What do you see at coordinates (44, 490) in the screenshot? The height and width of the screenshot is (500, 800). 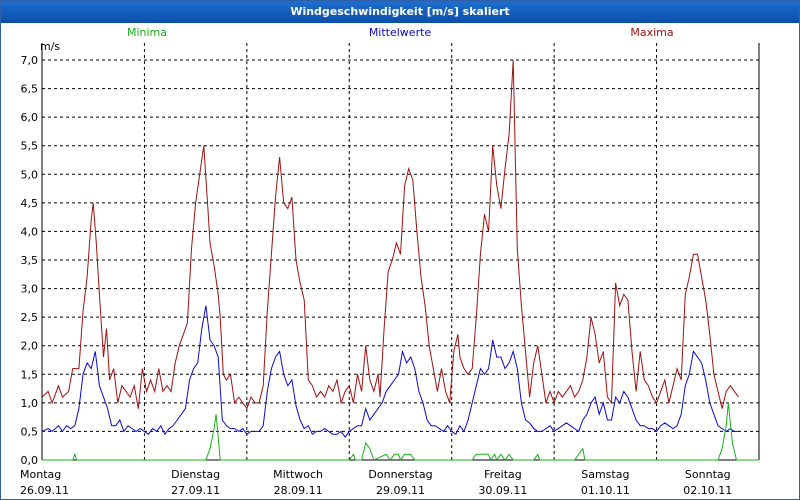 I see `x-tick-date: 26.09.11` at bounding box center [44, 490].